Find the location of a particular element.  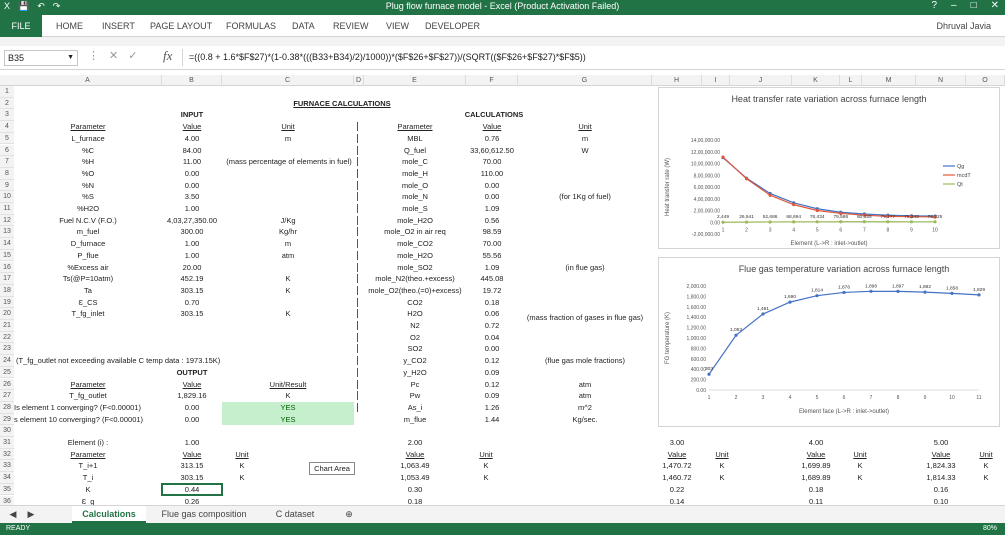

calc-parameter: mole_O2(theo.(=0)+excess) is located at coordinates (415, 291).